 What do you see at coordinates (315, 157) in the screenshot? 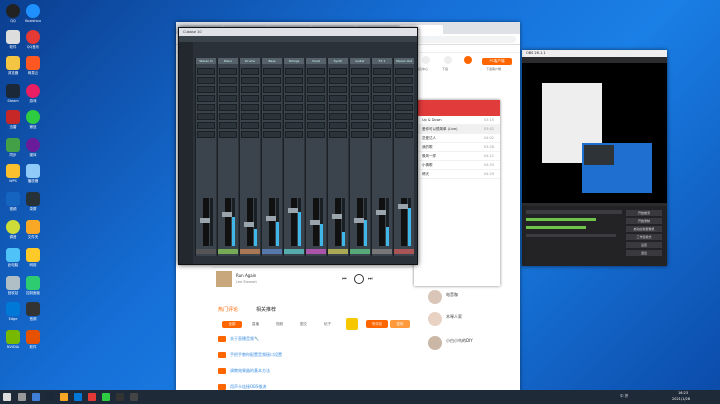
I see `channel-strip: Vocal` at bounding box center [315, 157].